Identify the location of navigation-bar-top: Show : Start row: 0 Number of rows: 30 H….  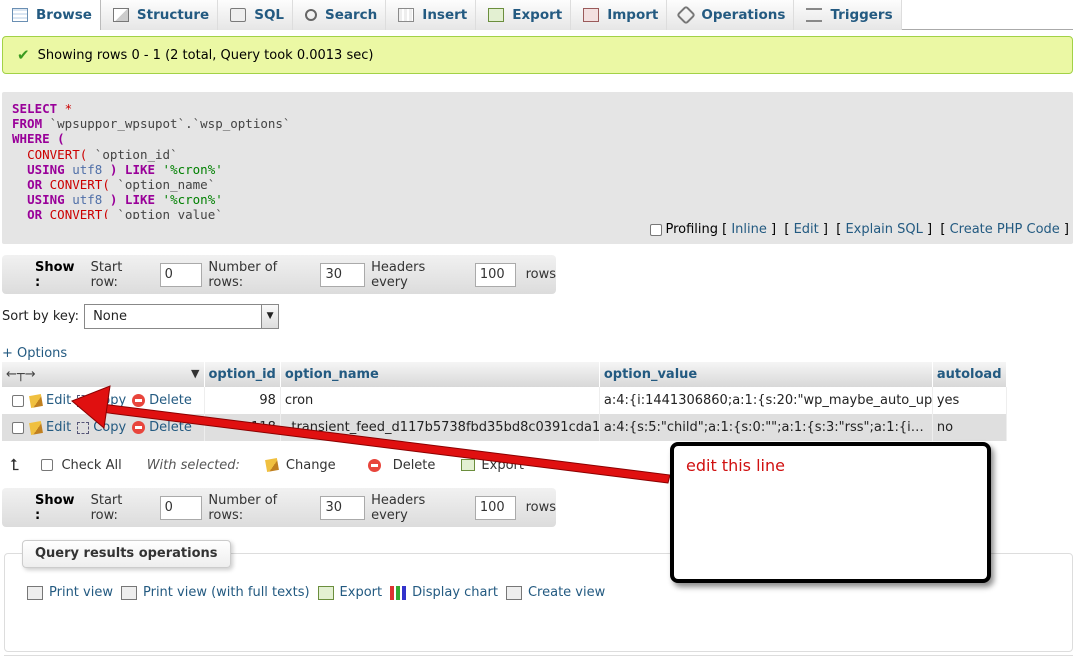
(279, 274).